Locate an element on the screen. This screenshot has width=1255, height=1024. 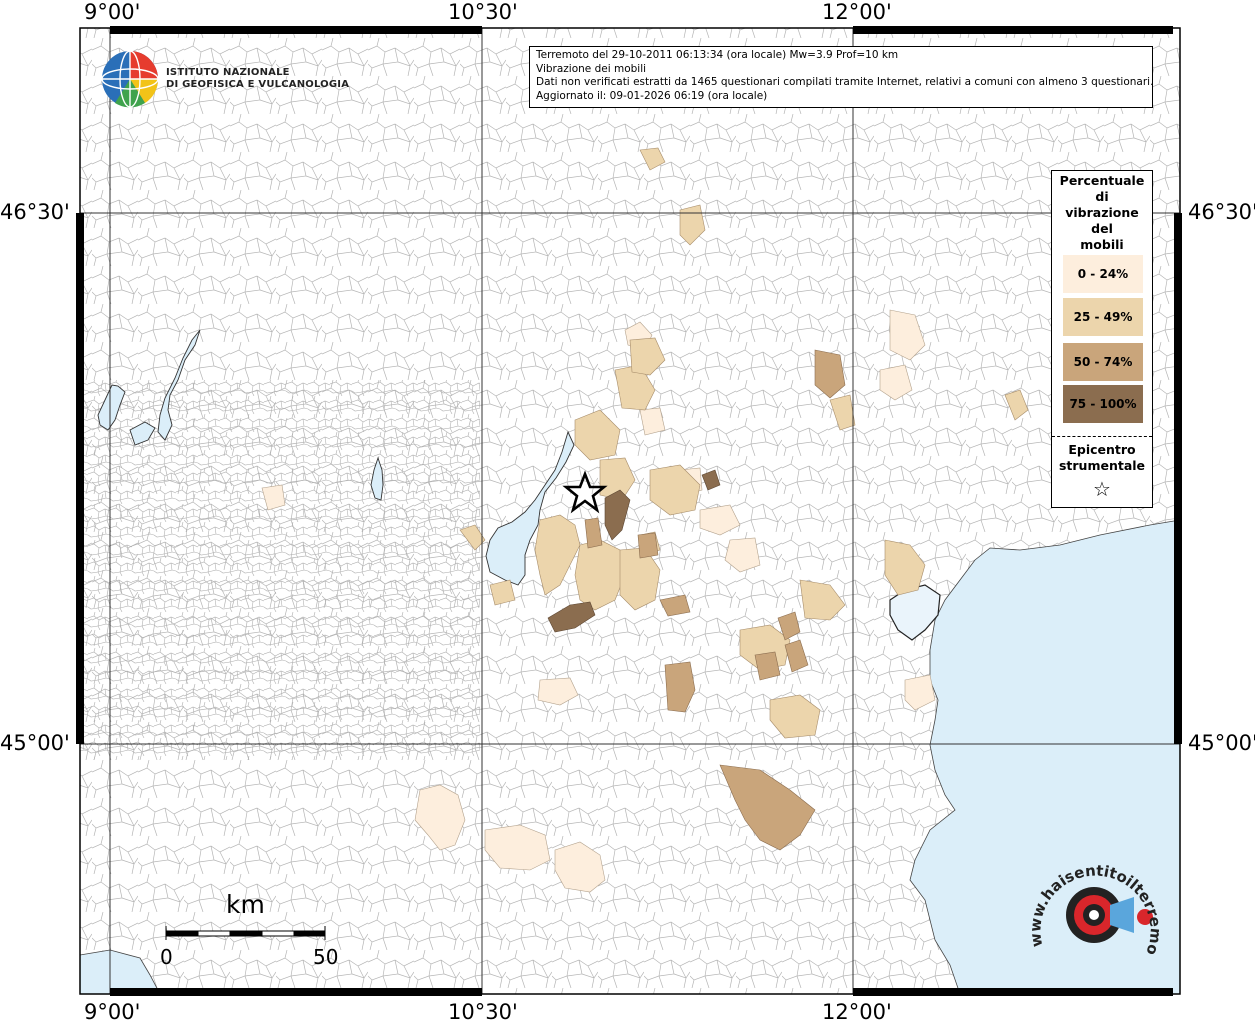
legend-title-line: del is located at coordinates (1102, 228).